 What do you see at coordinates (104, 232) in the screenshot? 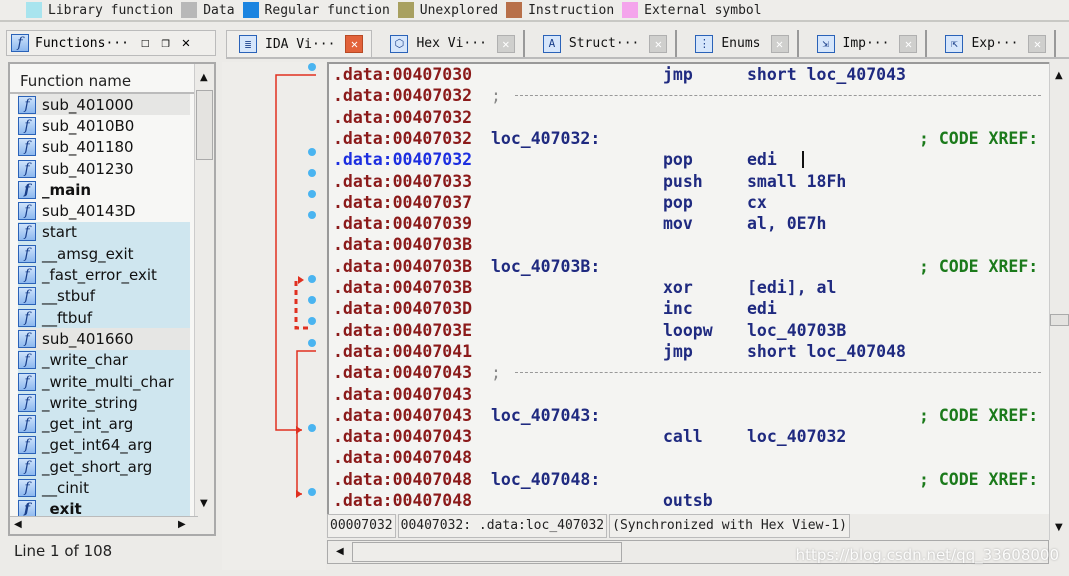
I see `function-list-item: f start` at bounding box center [104, 232].